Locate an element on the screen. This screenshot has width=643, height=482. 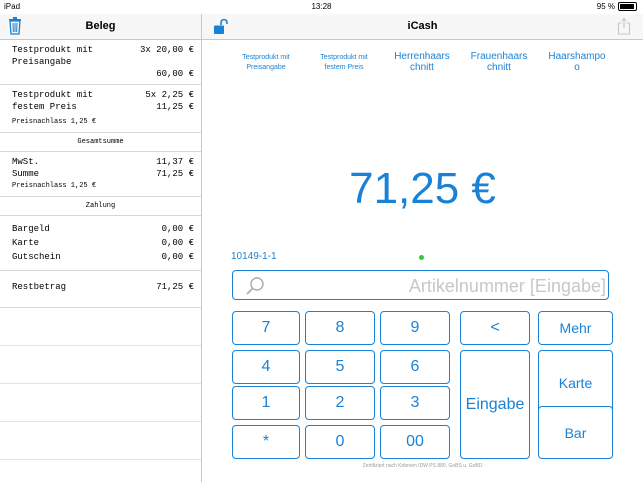
payment-voucher-value: 0,00 € is located at coordinates (177, 257).